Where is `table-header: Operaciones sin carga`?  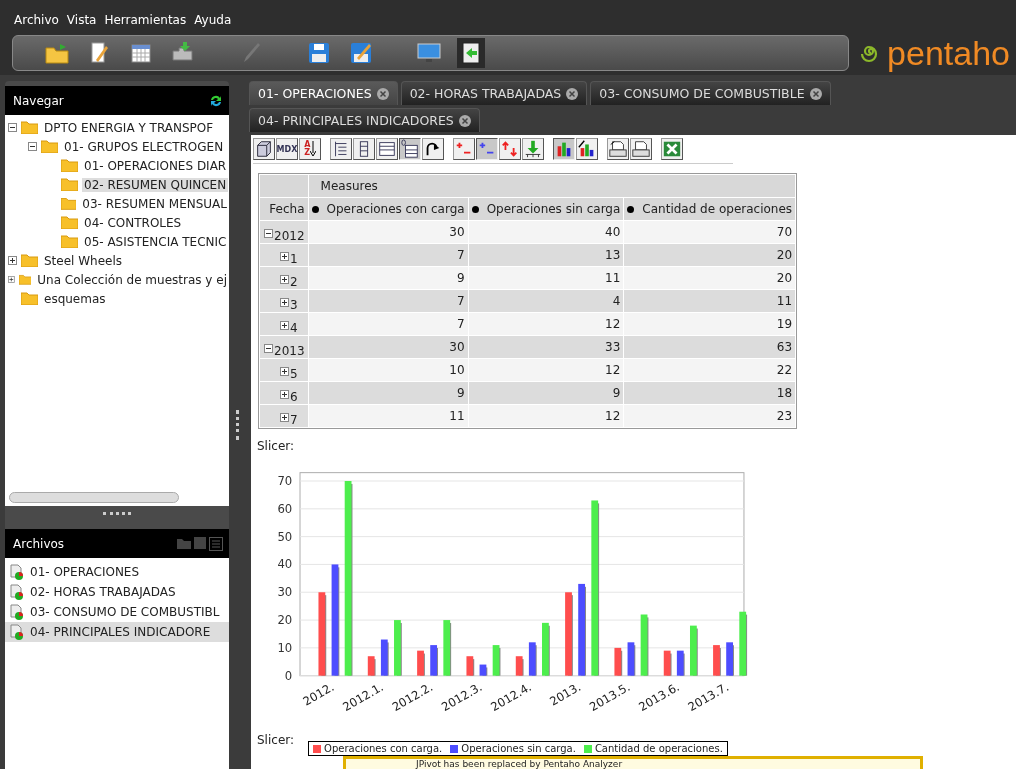
table-header: Operaciones sin carga is located at coordinates (546, 209).